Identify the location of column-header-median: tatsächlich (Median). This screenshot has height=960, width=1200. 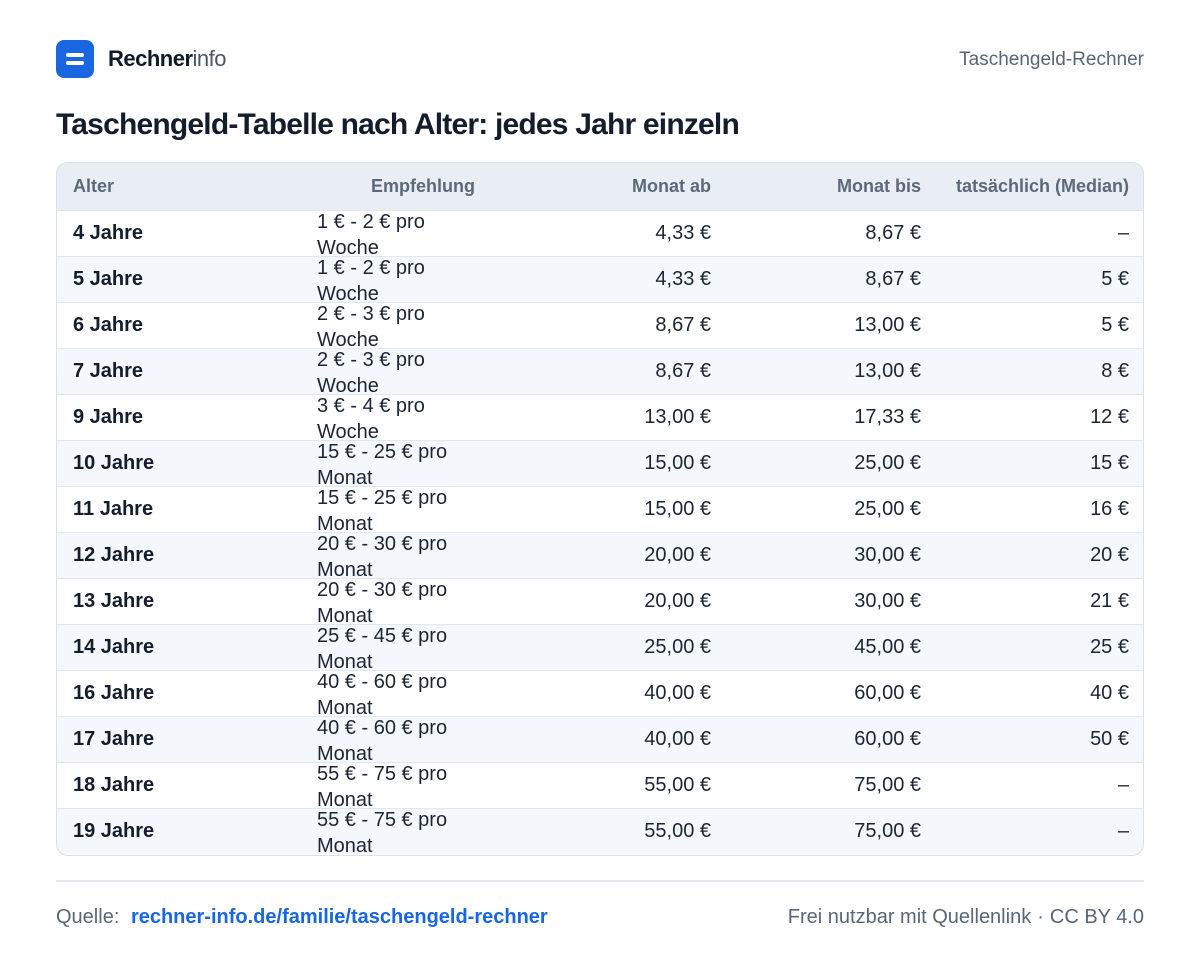
(1042, 185).